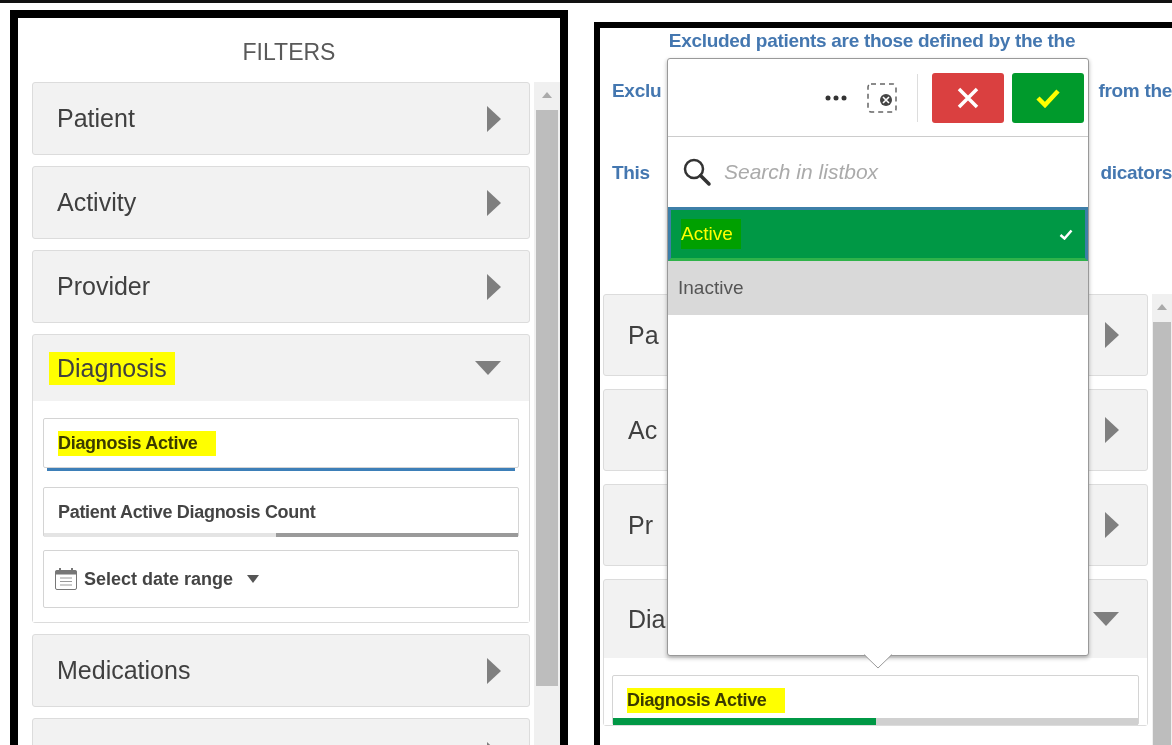 Image resolution: width=1172 pixels, height=745 pixels. Describe the element at coordinates (882, 97) in the screenshot. I see `clear-selection-icon` at that location.